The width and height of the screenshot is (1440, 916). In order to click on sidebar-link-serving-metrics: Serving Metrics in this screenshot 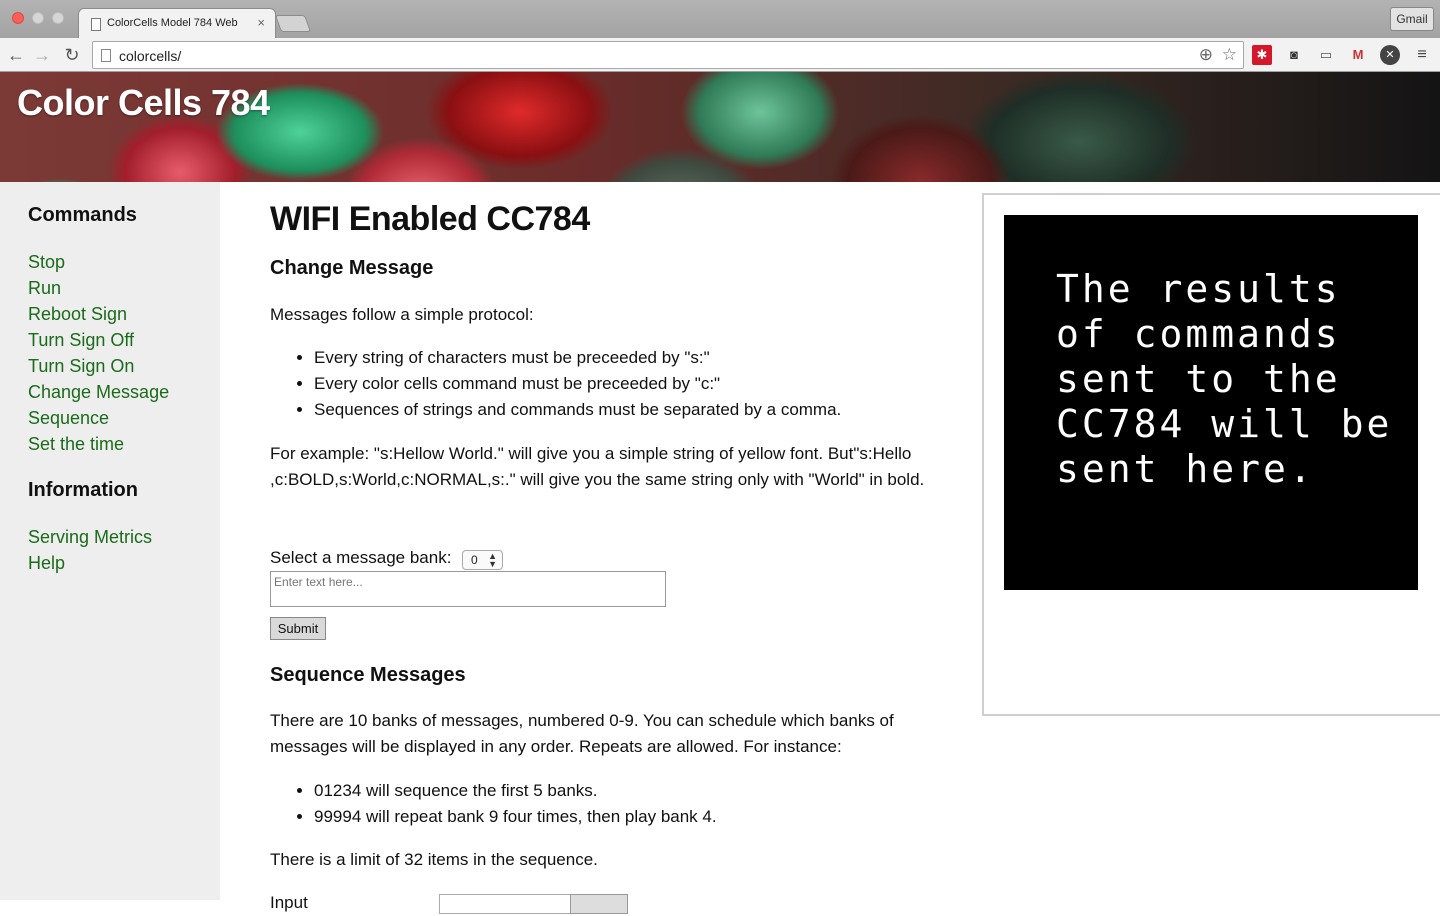, I will do `click(90, 537)`.